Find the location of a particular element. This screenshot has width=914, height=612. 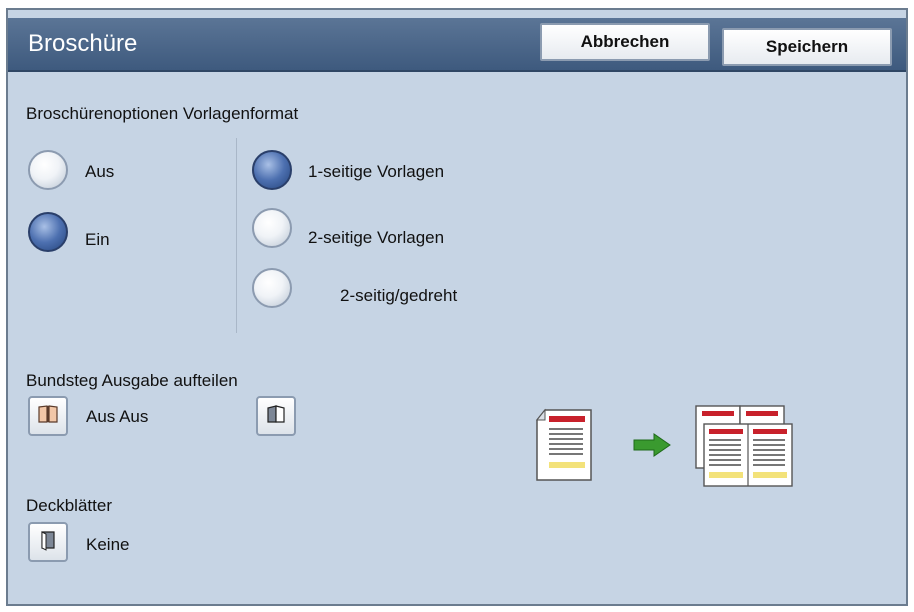

split-output-heading: Bundsteg Ausgabe aufteilen is located at coordinates (132, 380).